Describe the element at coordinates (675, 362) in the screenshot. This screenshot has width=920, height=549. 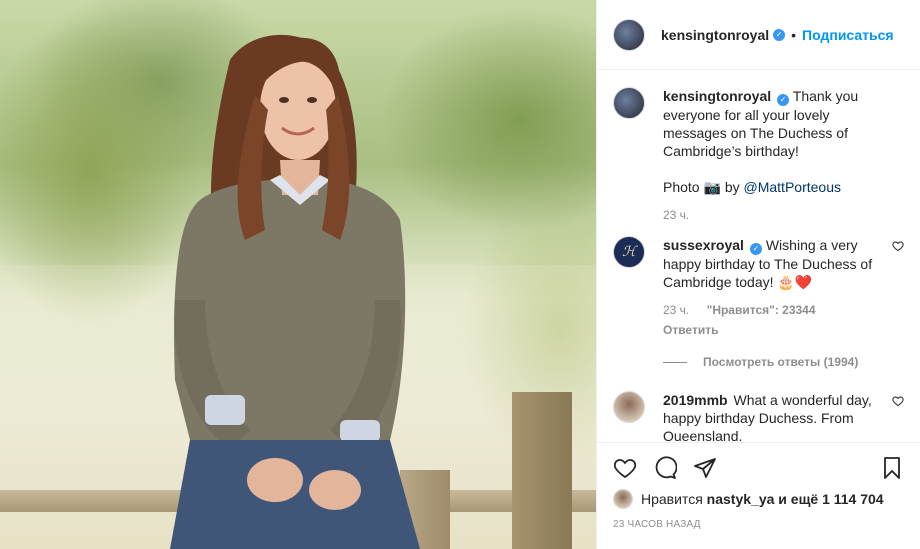
I see `replies-line` at that location.